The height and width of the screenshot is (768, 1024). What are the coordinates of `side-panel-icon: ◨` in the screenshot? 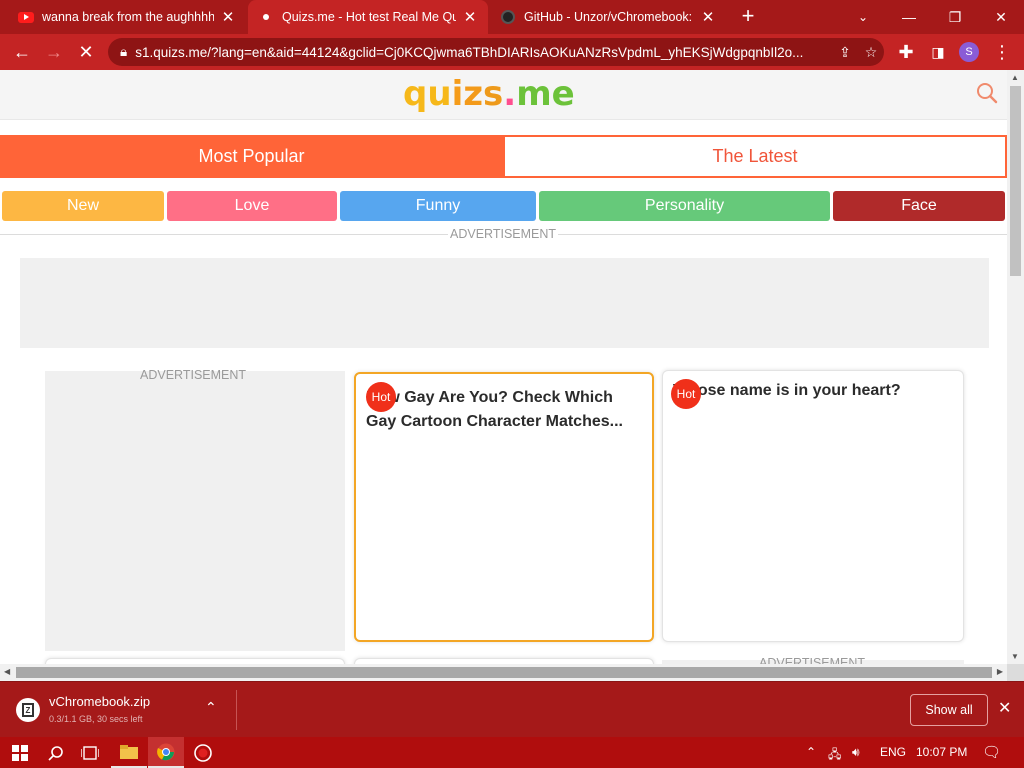 It's located at (938, 52).